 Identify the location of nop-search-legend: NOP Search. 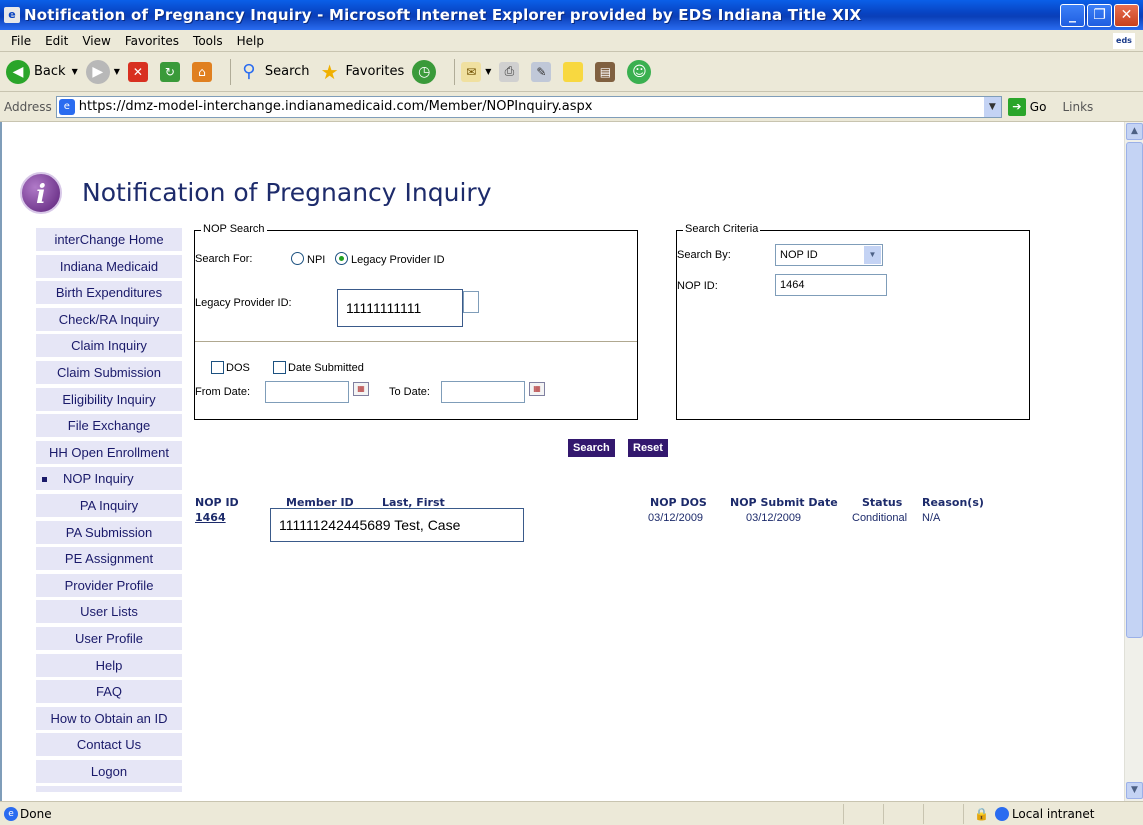
(234, 229).